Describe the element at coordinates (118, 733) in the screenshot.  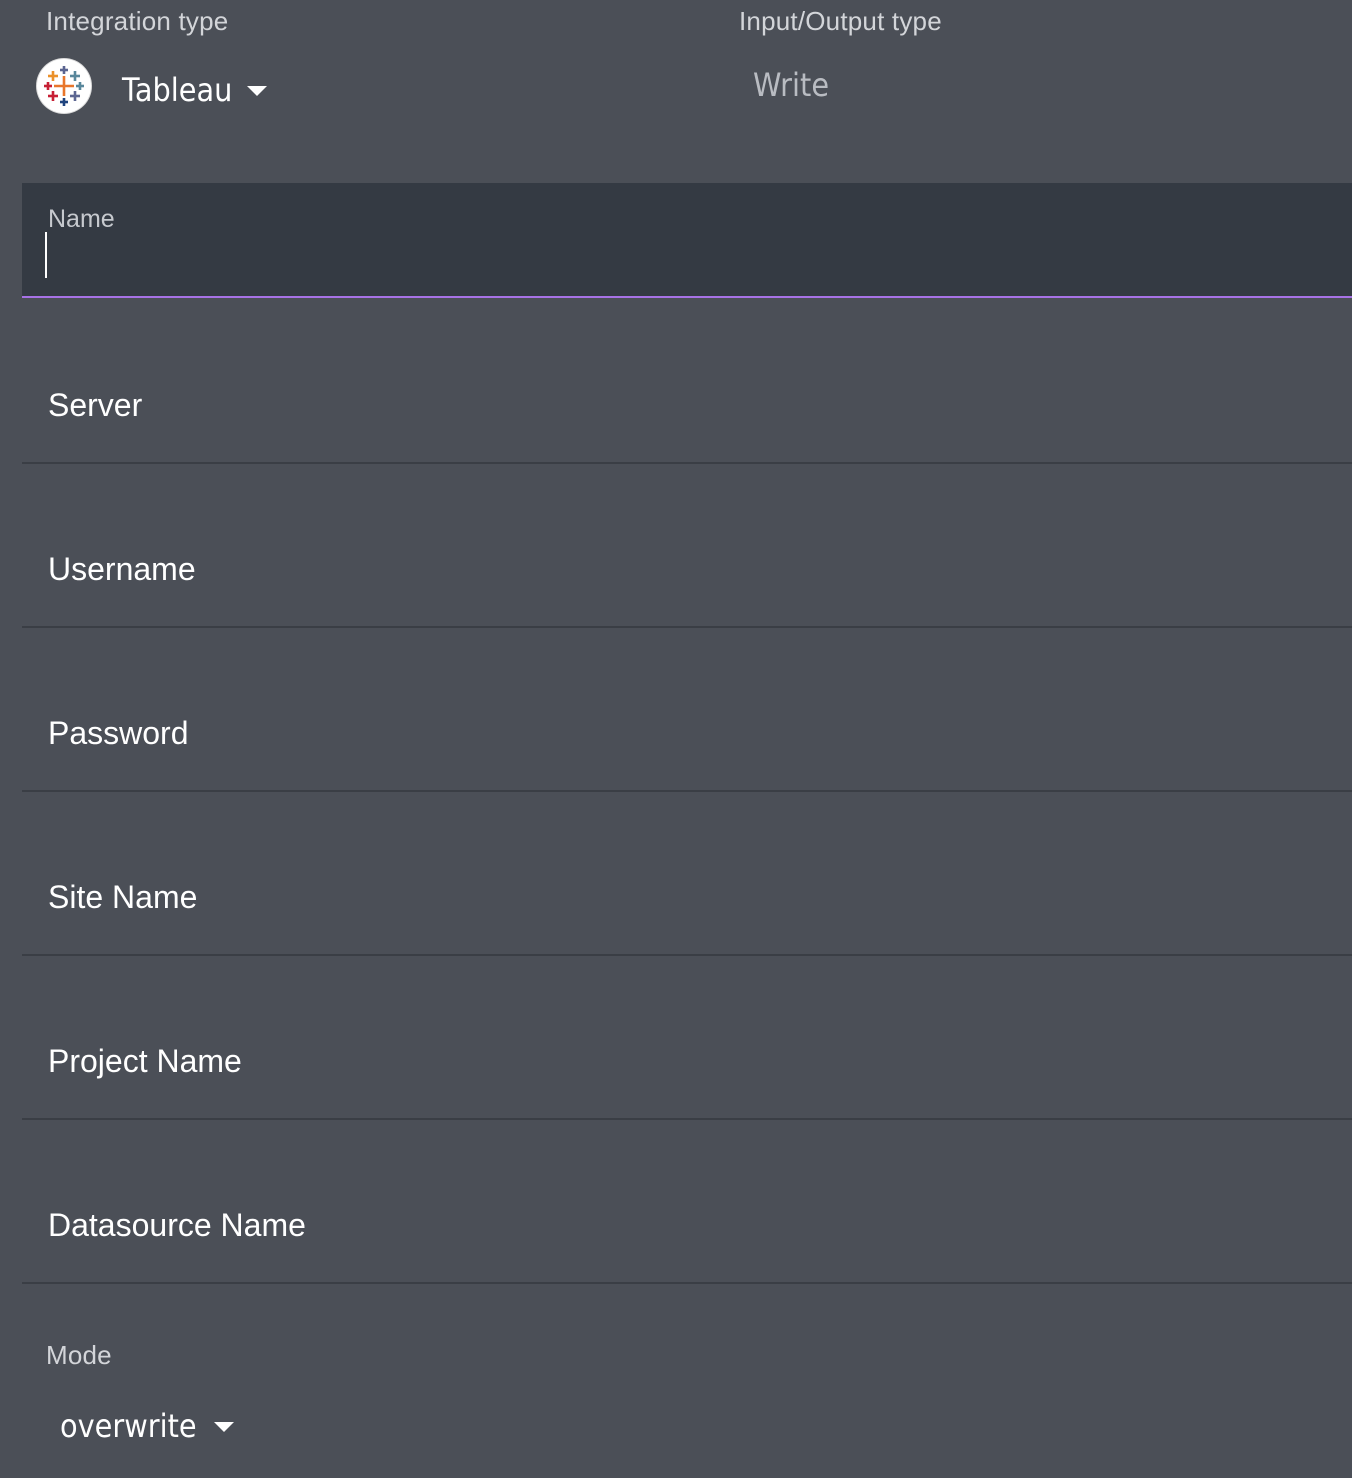
I see `password-label: Password` at that location.